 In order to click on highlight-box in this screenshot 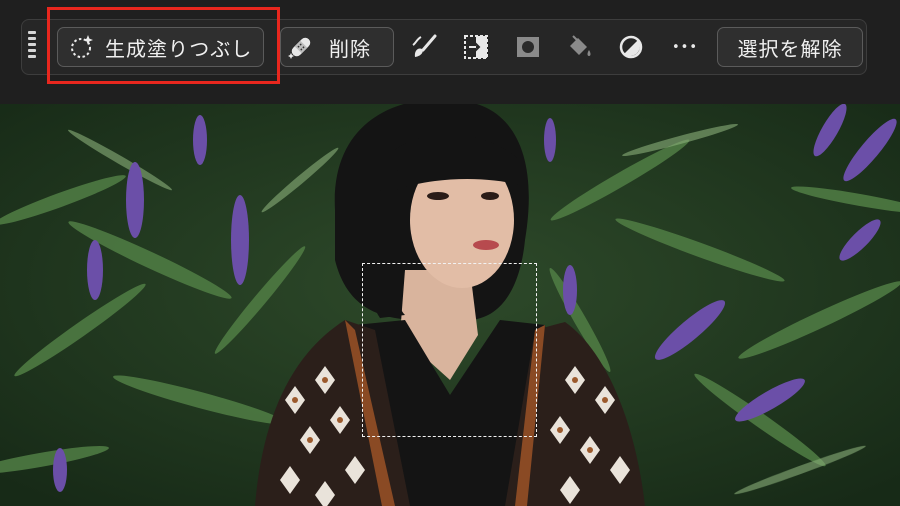, I will do `click(163, 45)`.